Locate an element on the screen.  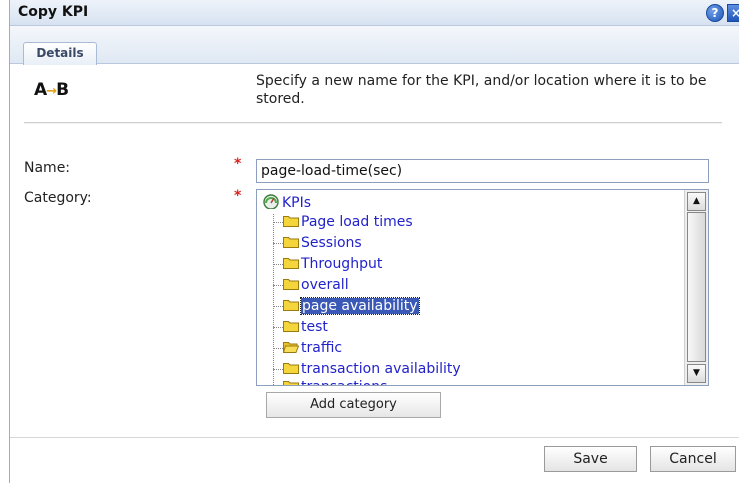
logo-letter-a: A is located at coordinates (40, 90).